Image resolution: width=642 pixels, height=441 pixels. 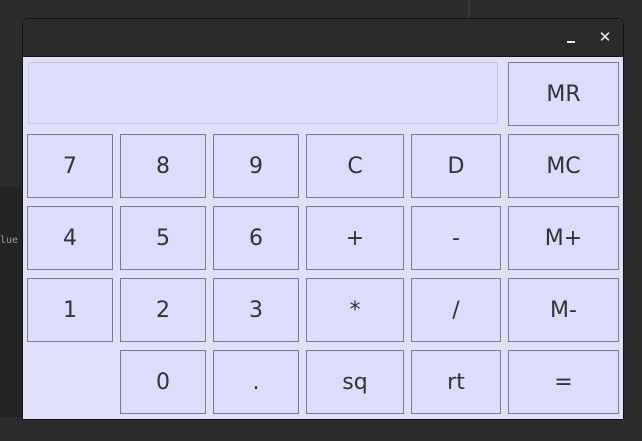 I want to click on key-2: 2, so click(x=163, y=310).